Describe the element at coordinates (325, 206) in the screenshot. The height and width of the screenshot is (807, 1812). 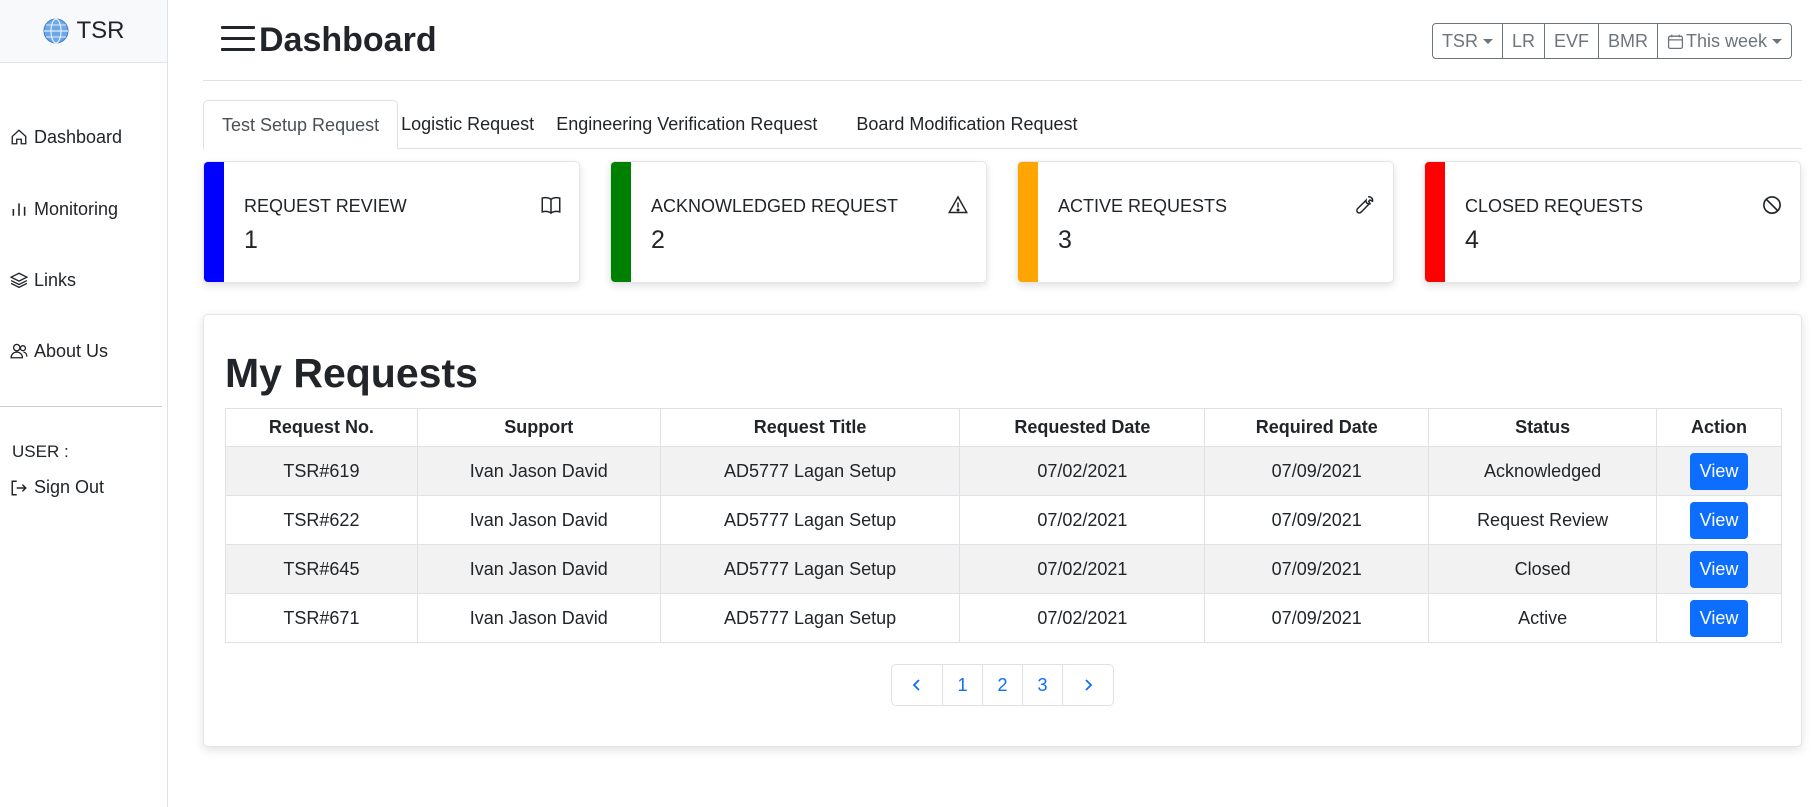
I see `card-label: REQUEST REVIEW` at that location.